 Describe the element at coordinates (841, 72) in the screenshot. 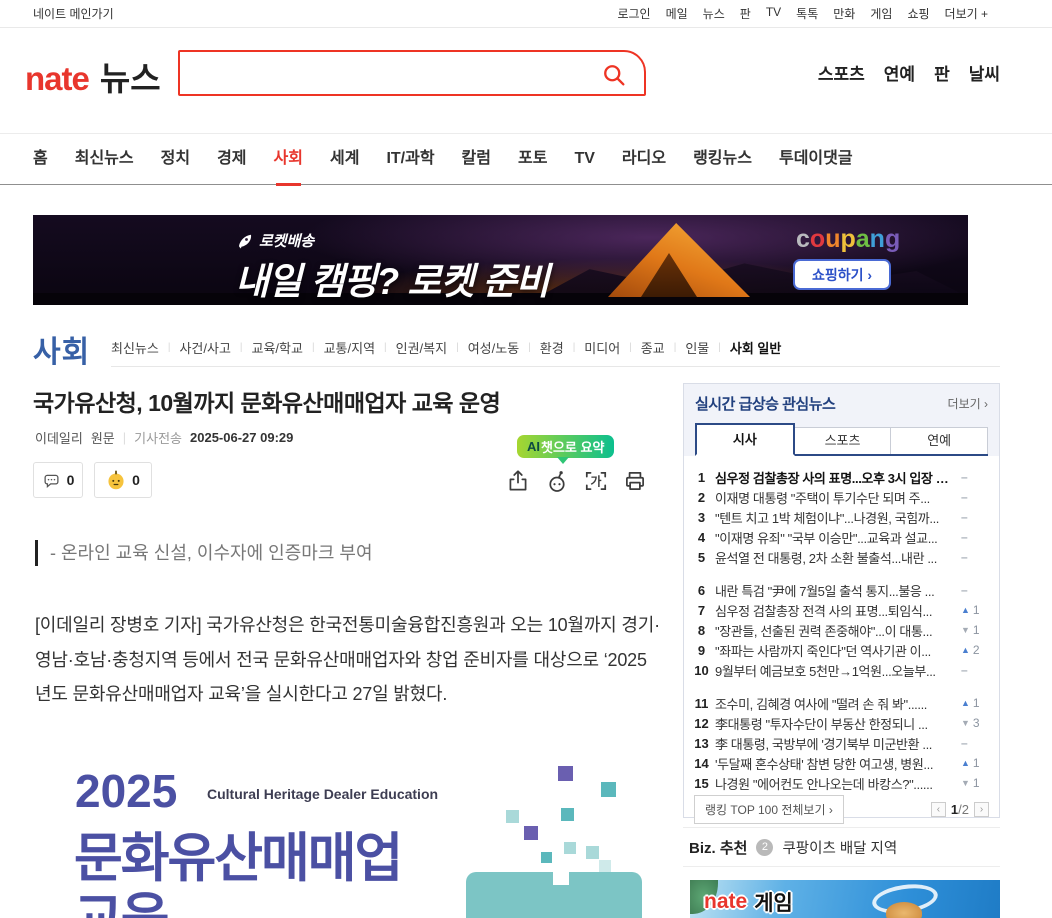

I see `link: 스포츠` at that location.